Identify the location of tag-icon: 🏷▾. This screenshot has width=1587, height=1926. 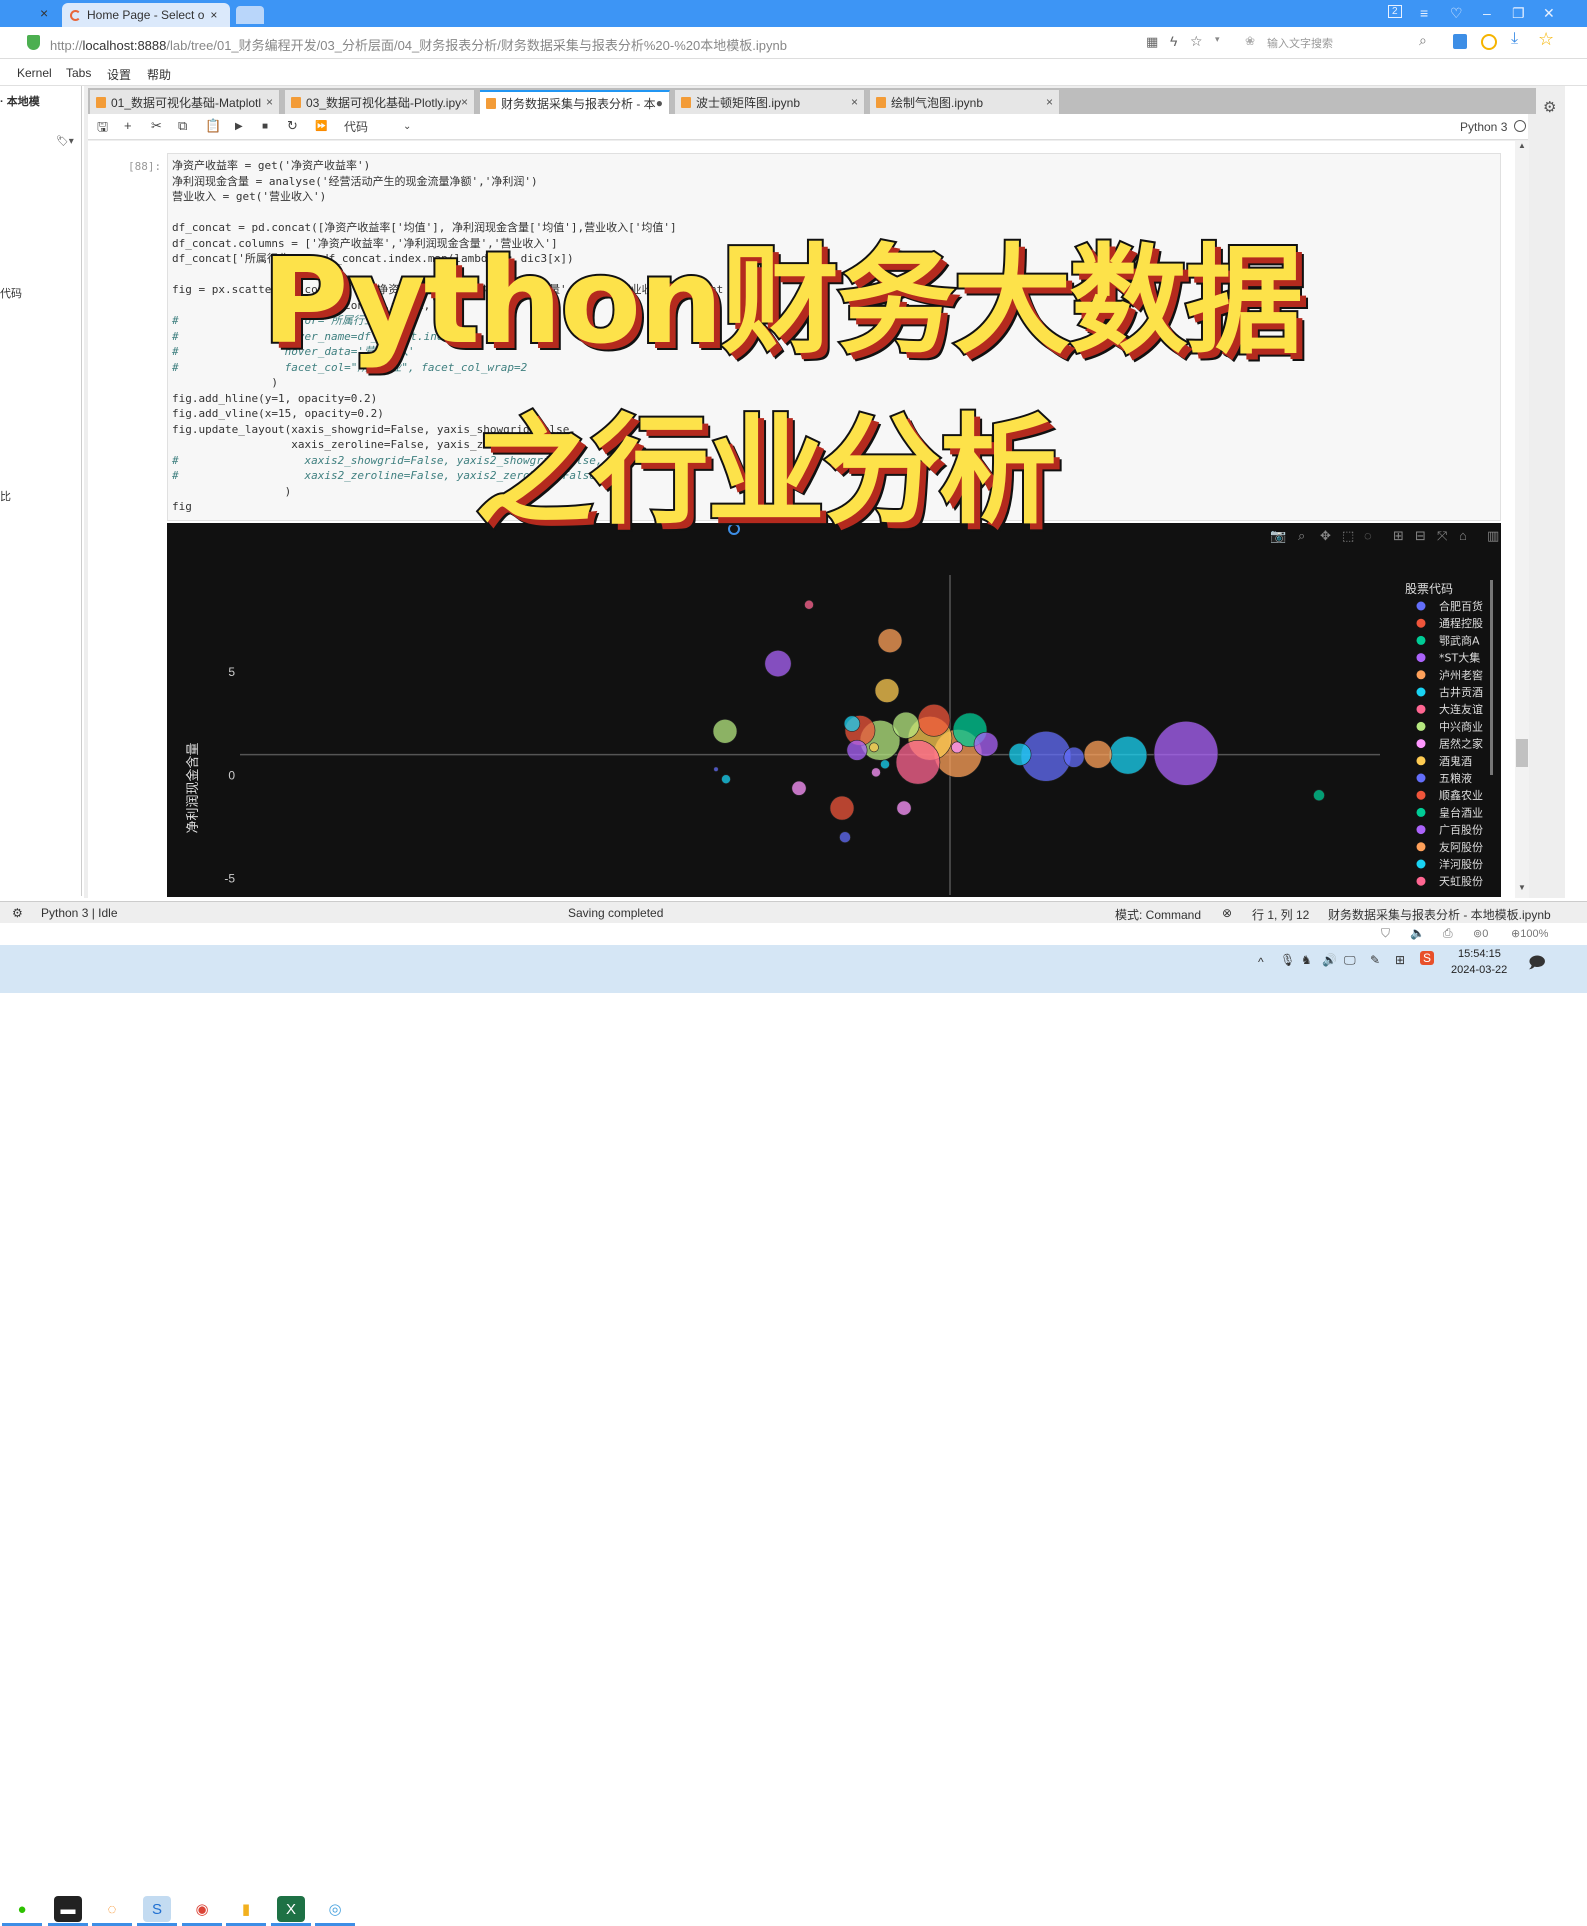
(65, 141).